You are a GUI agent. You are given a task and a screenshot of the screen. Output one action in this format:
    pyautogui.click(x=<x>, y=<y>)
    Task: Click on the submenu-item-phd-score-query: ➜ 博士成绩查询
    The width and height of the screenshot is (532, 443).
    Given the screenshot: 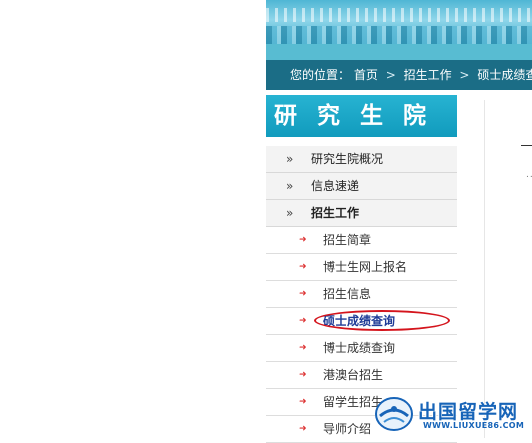 What is the action you would take?
    pyautogui.click(x=361, y=348)
    